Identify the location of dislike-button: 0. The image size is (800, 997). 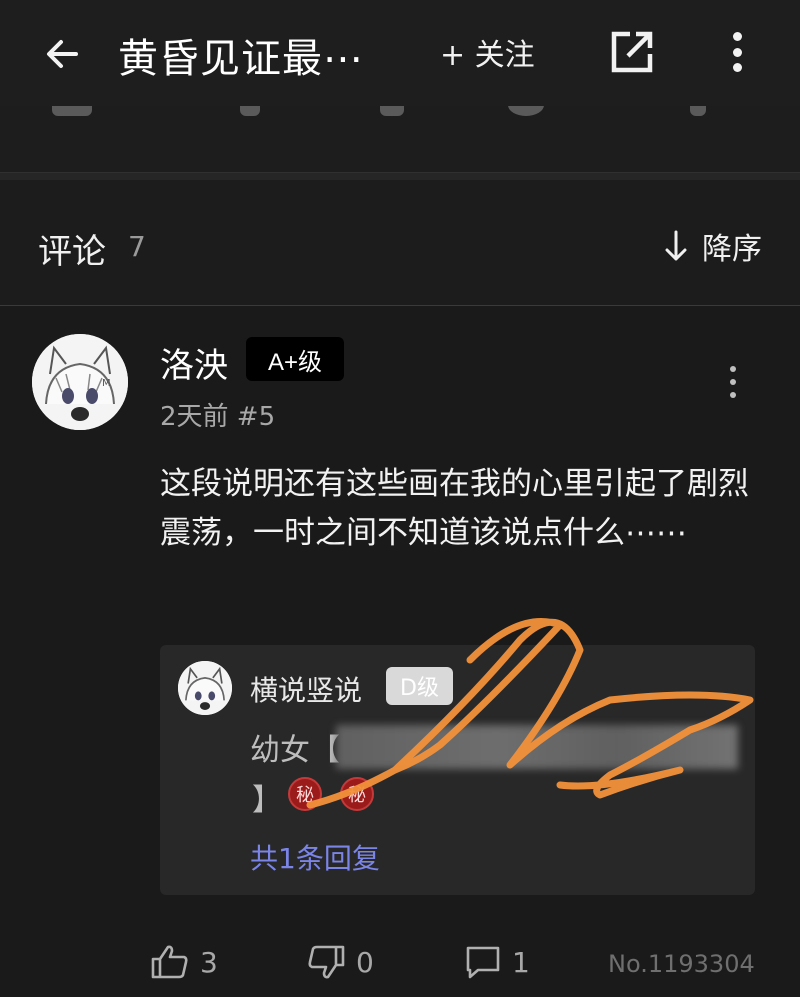
(340, 962).